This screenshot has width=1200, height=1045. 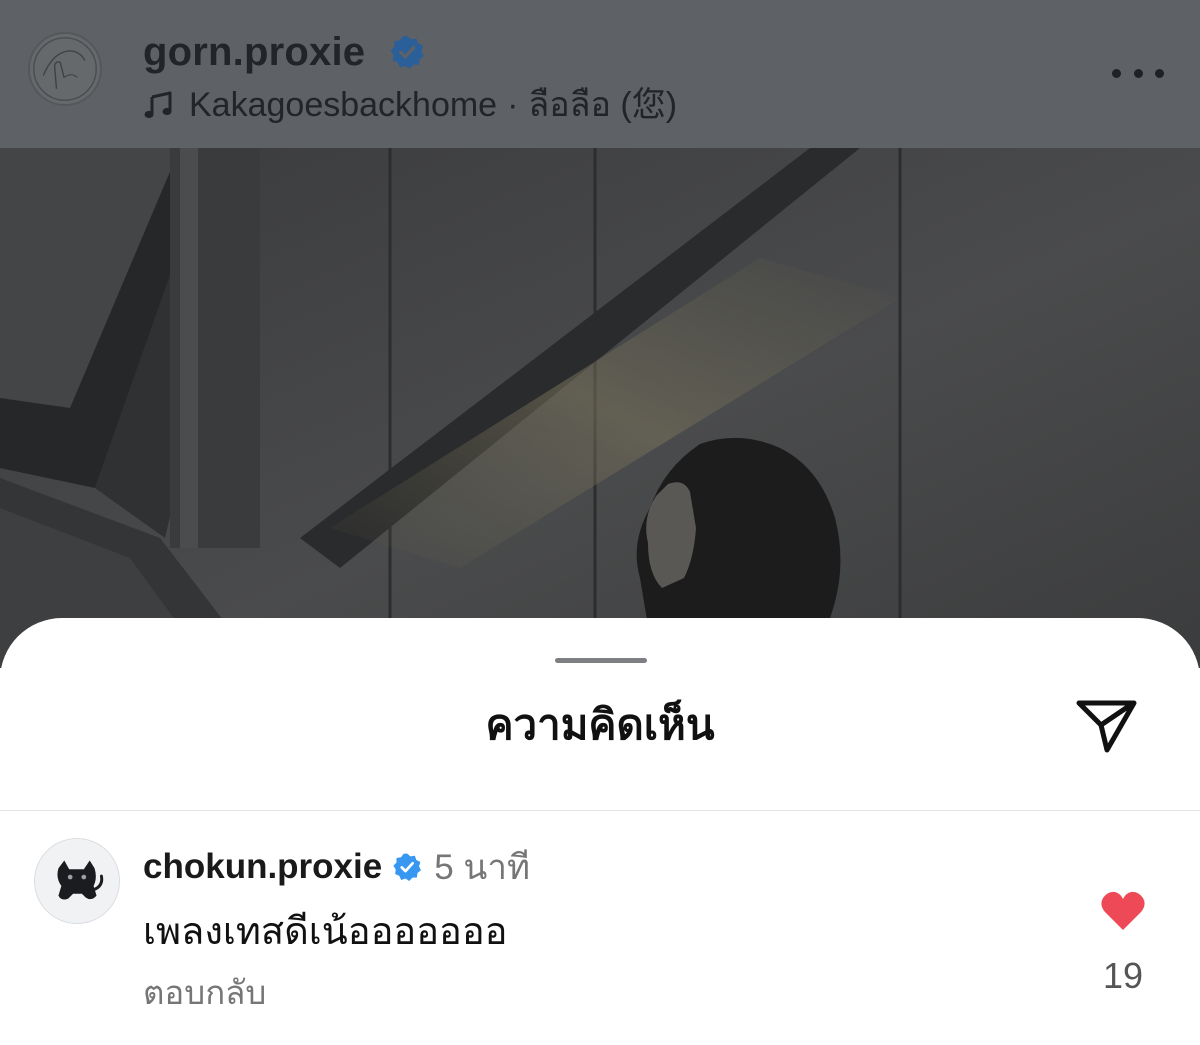 I want to click on more-options-icon, so click(x=1138, y=73).